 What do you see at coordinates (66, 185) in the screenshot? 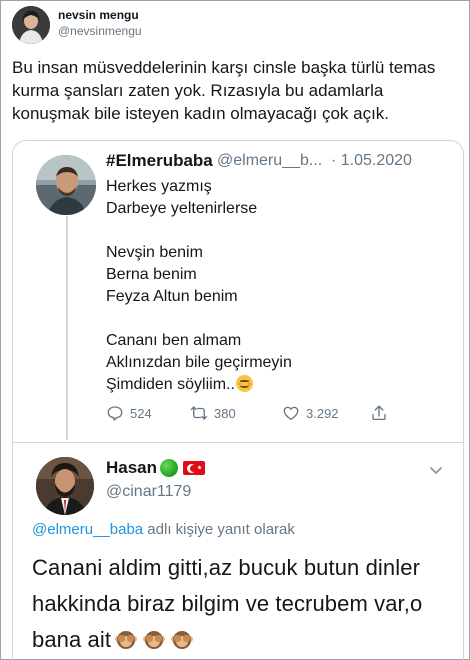
I see `quoted-author-avatar` at bounding box center [66, 185].